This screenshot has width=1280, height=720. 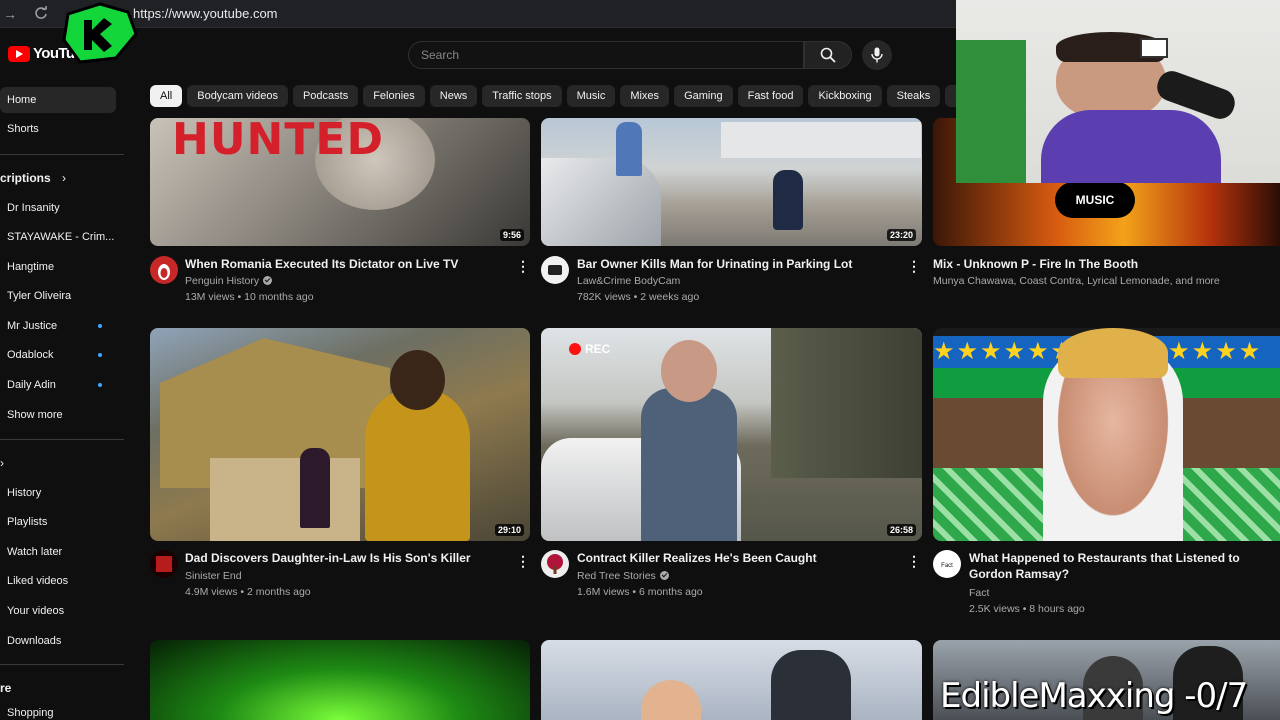 What do you see at coordinates (58, 267) in the screenshot?
I see `sidebar-item-hangtime: Hangtime` at bounding box center [58, 267].